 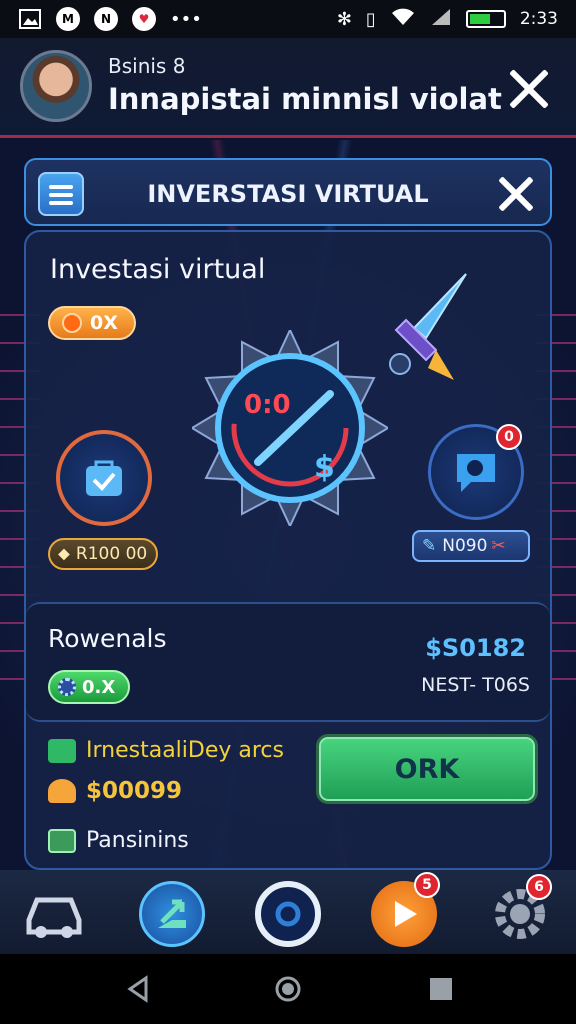 I want to click on orange-multiplier-pill: 0X, so click(x=92, y=323).